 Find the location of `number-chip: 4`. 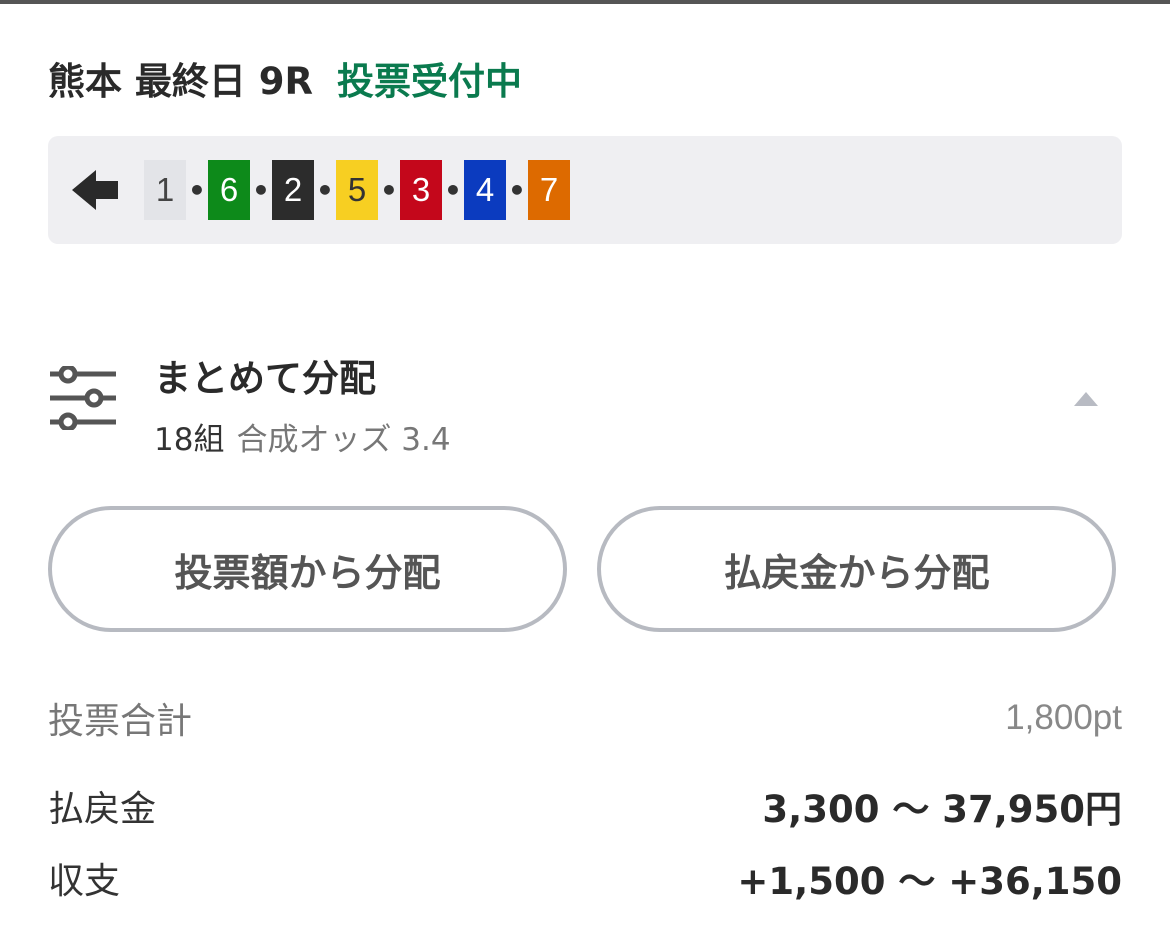

number-chip: 4 is located at coordinates (485, 190).